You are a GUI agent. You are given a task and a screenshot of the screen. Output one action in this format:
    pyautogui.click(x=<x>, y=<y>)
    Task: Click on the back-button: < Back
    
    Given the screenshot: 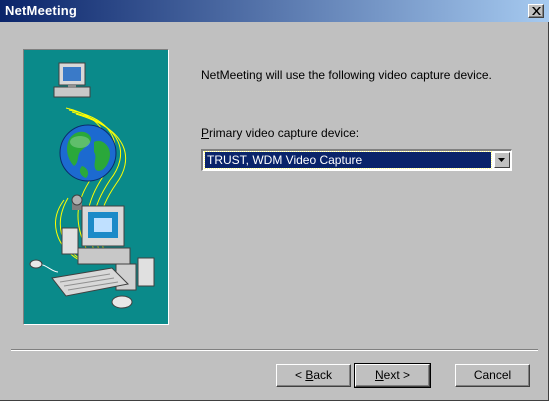 What is the action you would take?
    pyautogui.click(x=313, y=375)
    